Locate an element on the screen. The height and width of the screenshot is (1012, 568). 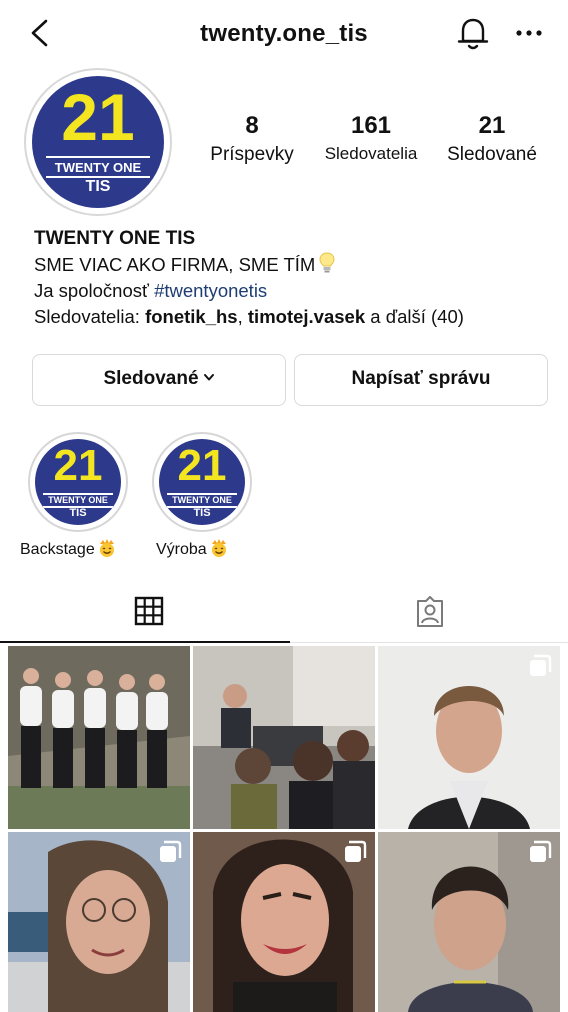
stat-following: 21 Sledované is located at coordinates (492, 139).